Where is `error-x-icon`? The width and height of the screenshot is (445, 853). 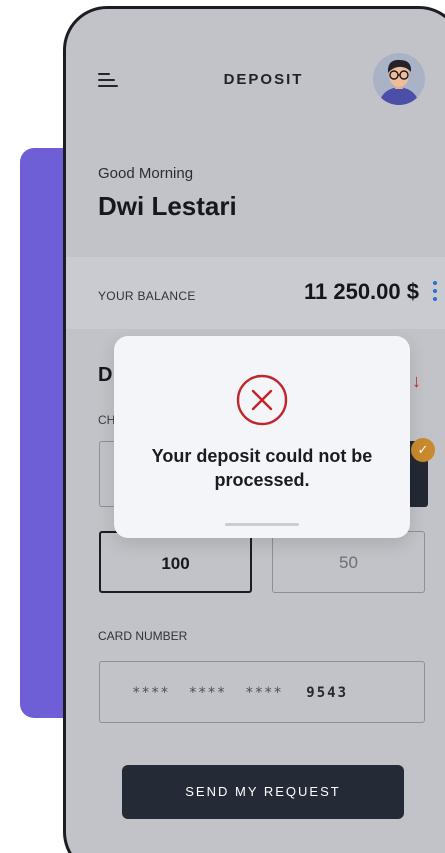 error-x-icon is located at coordinates (262, 400).